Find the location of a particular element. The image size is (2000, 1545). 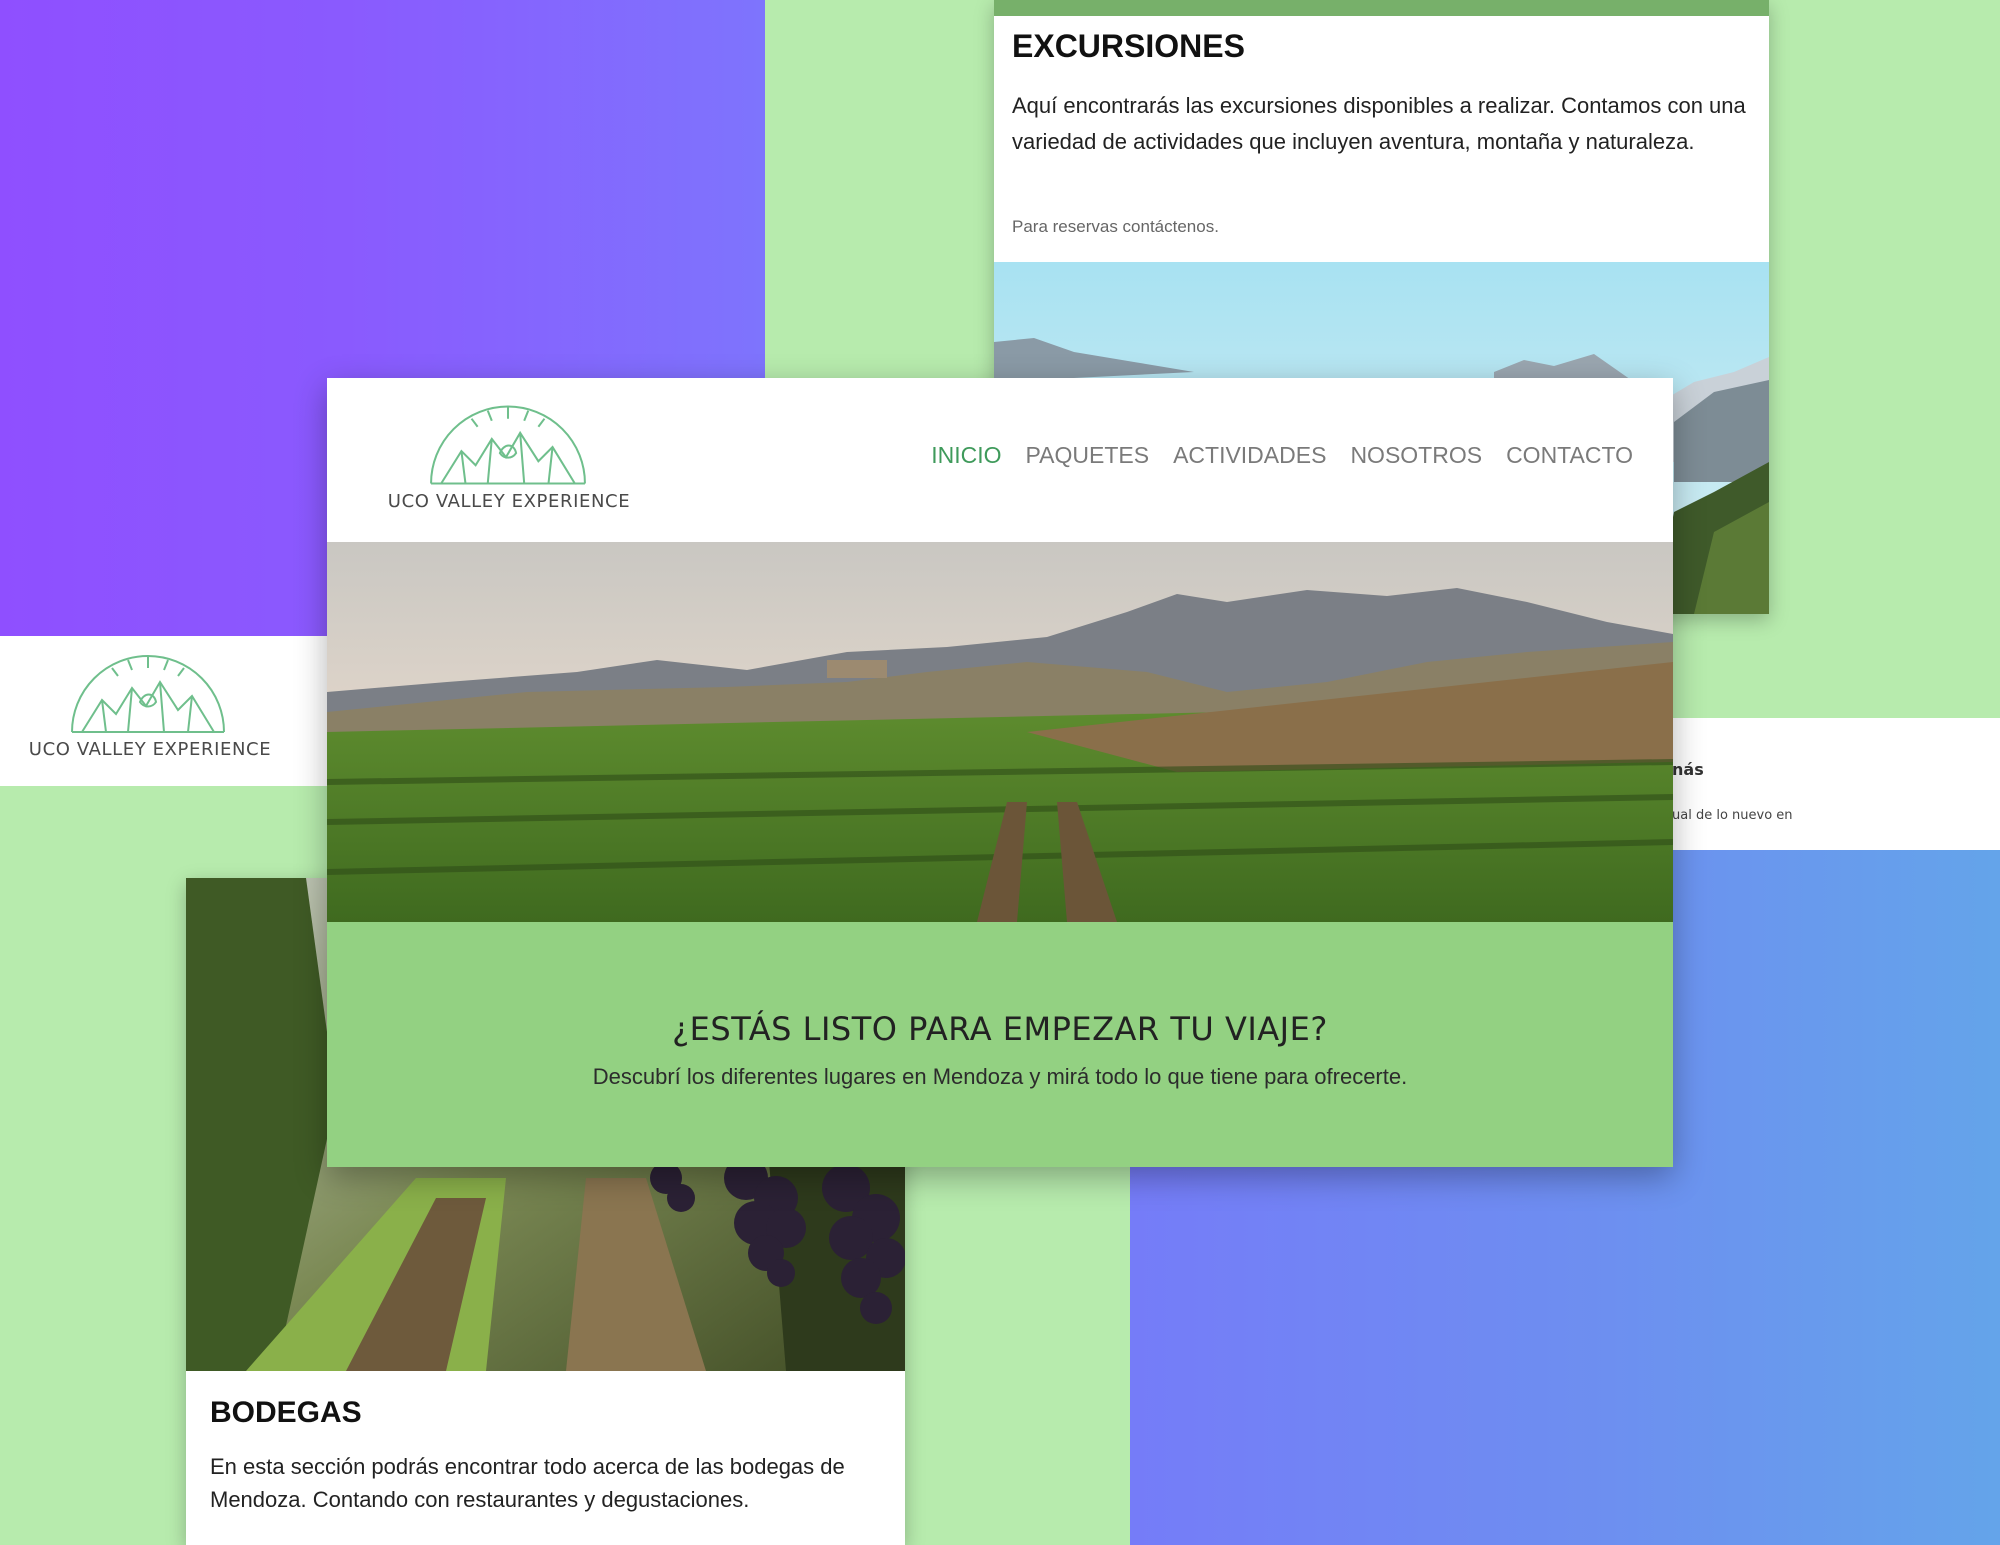

nav-inicio: INICIO is located at coordinates (966, 455).